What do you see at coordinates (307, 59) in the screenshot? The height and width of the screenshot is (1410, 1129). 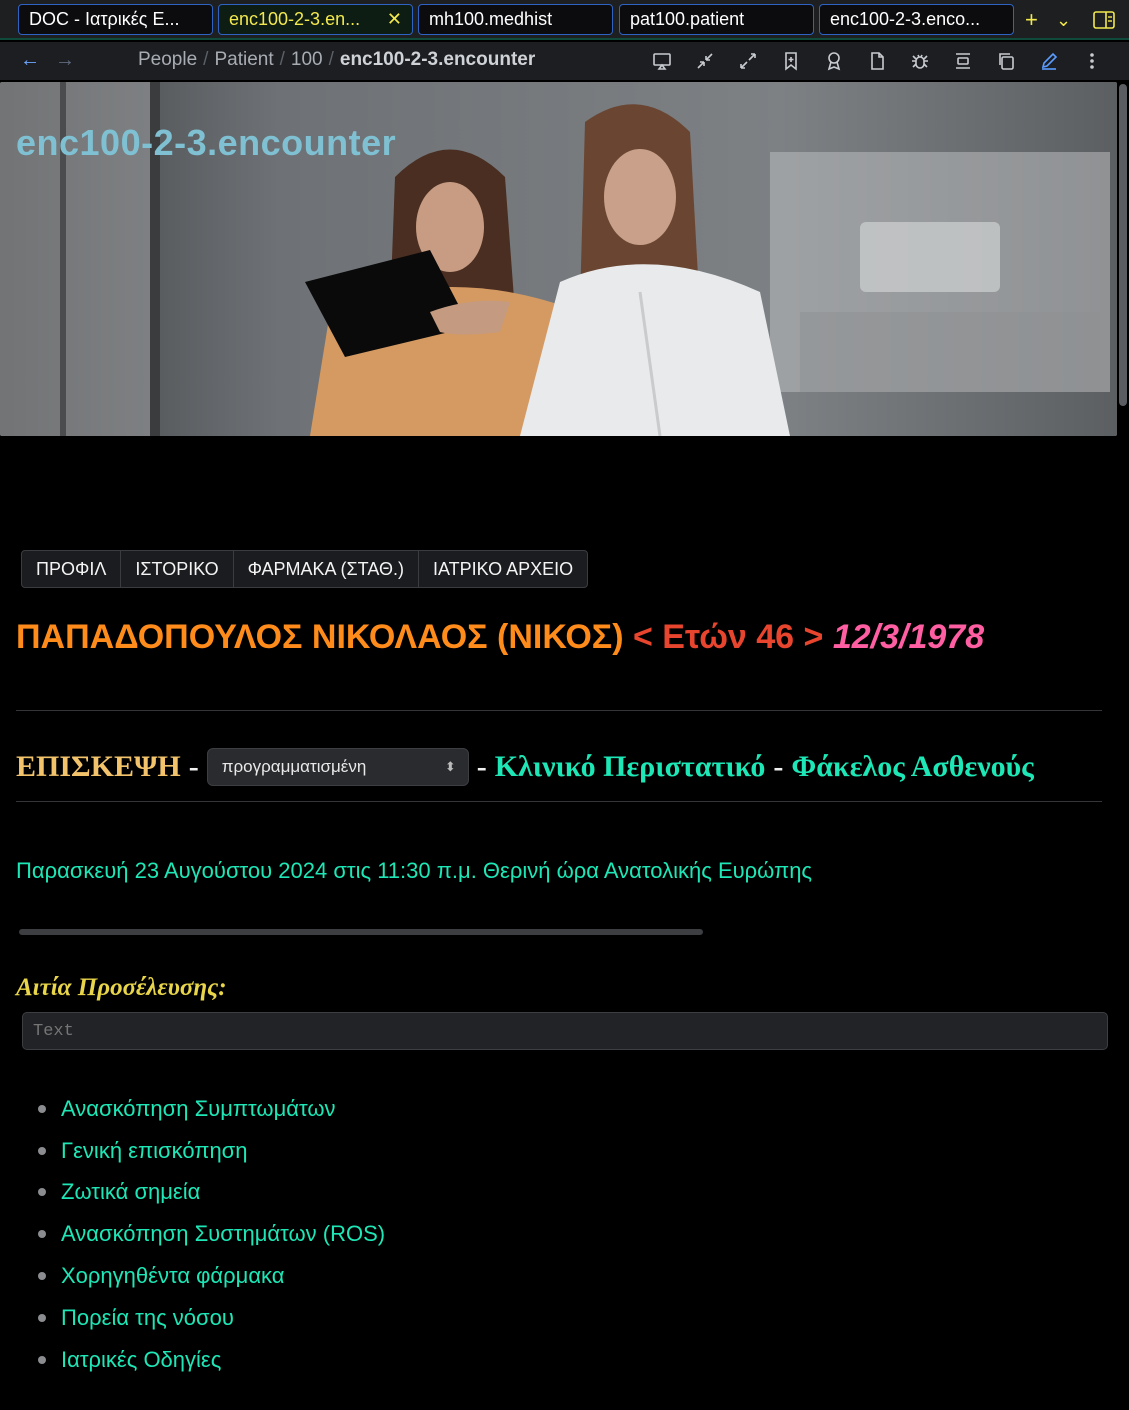 I see `breadcrumb-100: 100` at bounding box center [307, 59].